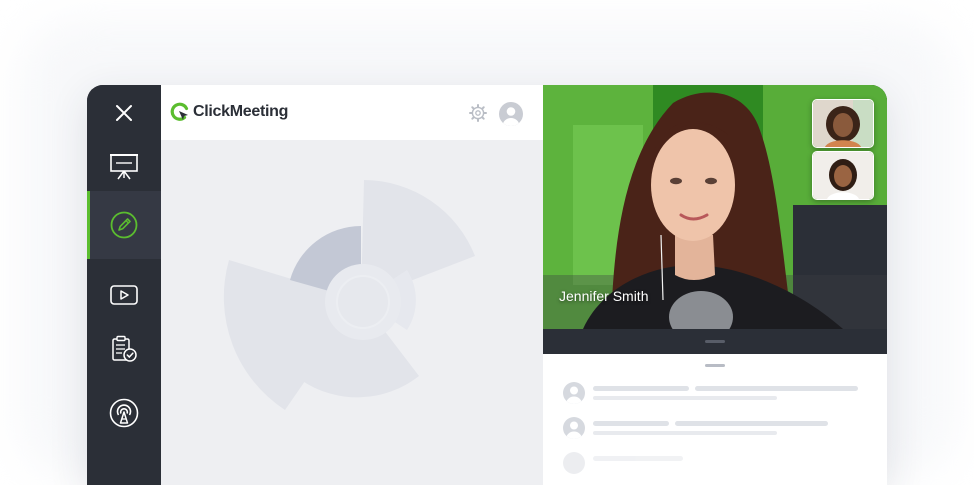 This screenshot has width=974, height=485. I want to click on video-chat-divider, so click(715, 341).